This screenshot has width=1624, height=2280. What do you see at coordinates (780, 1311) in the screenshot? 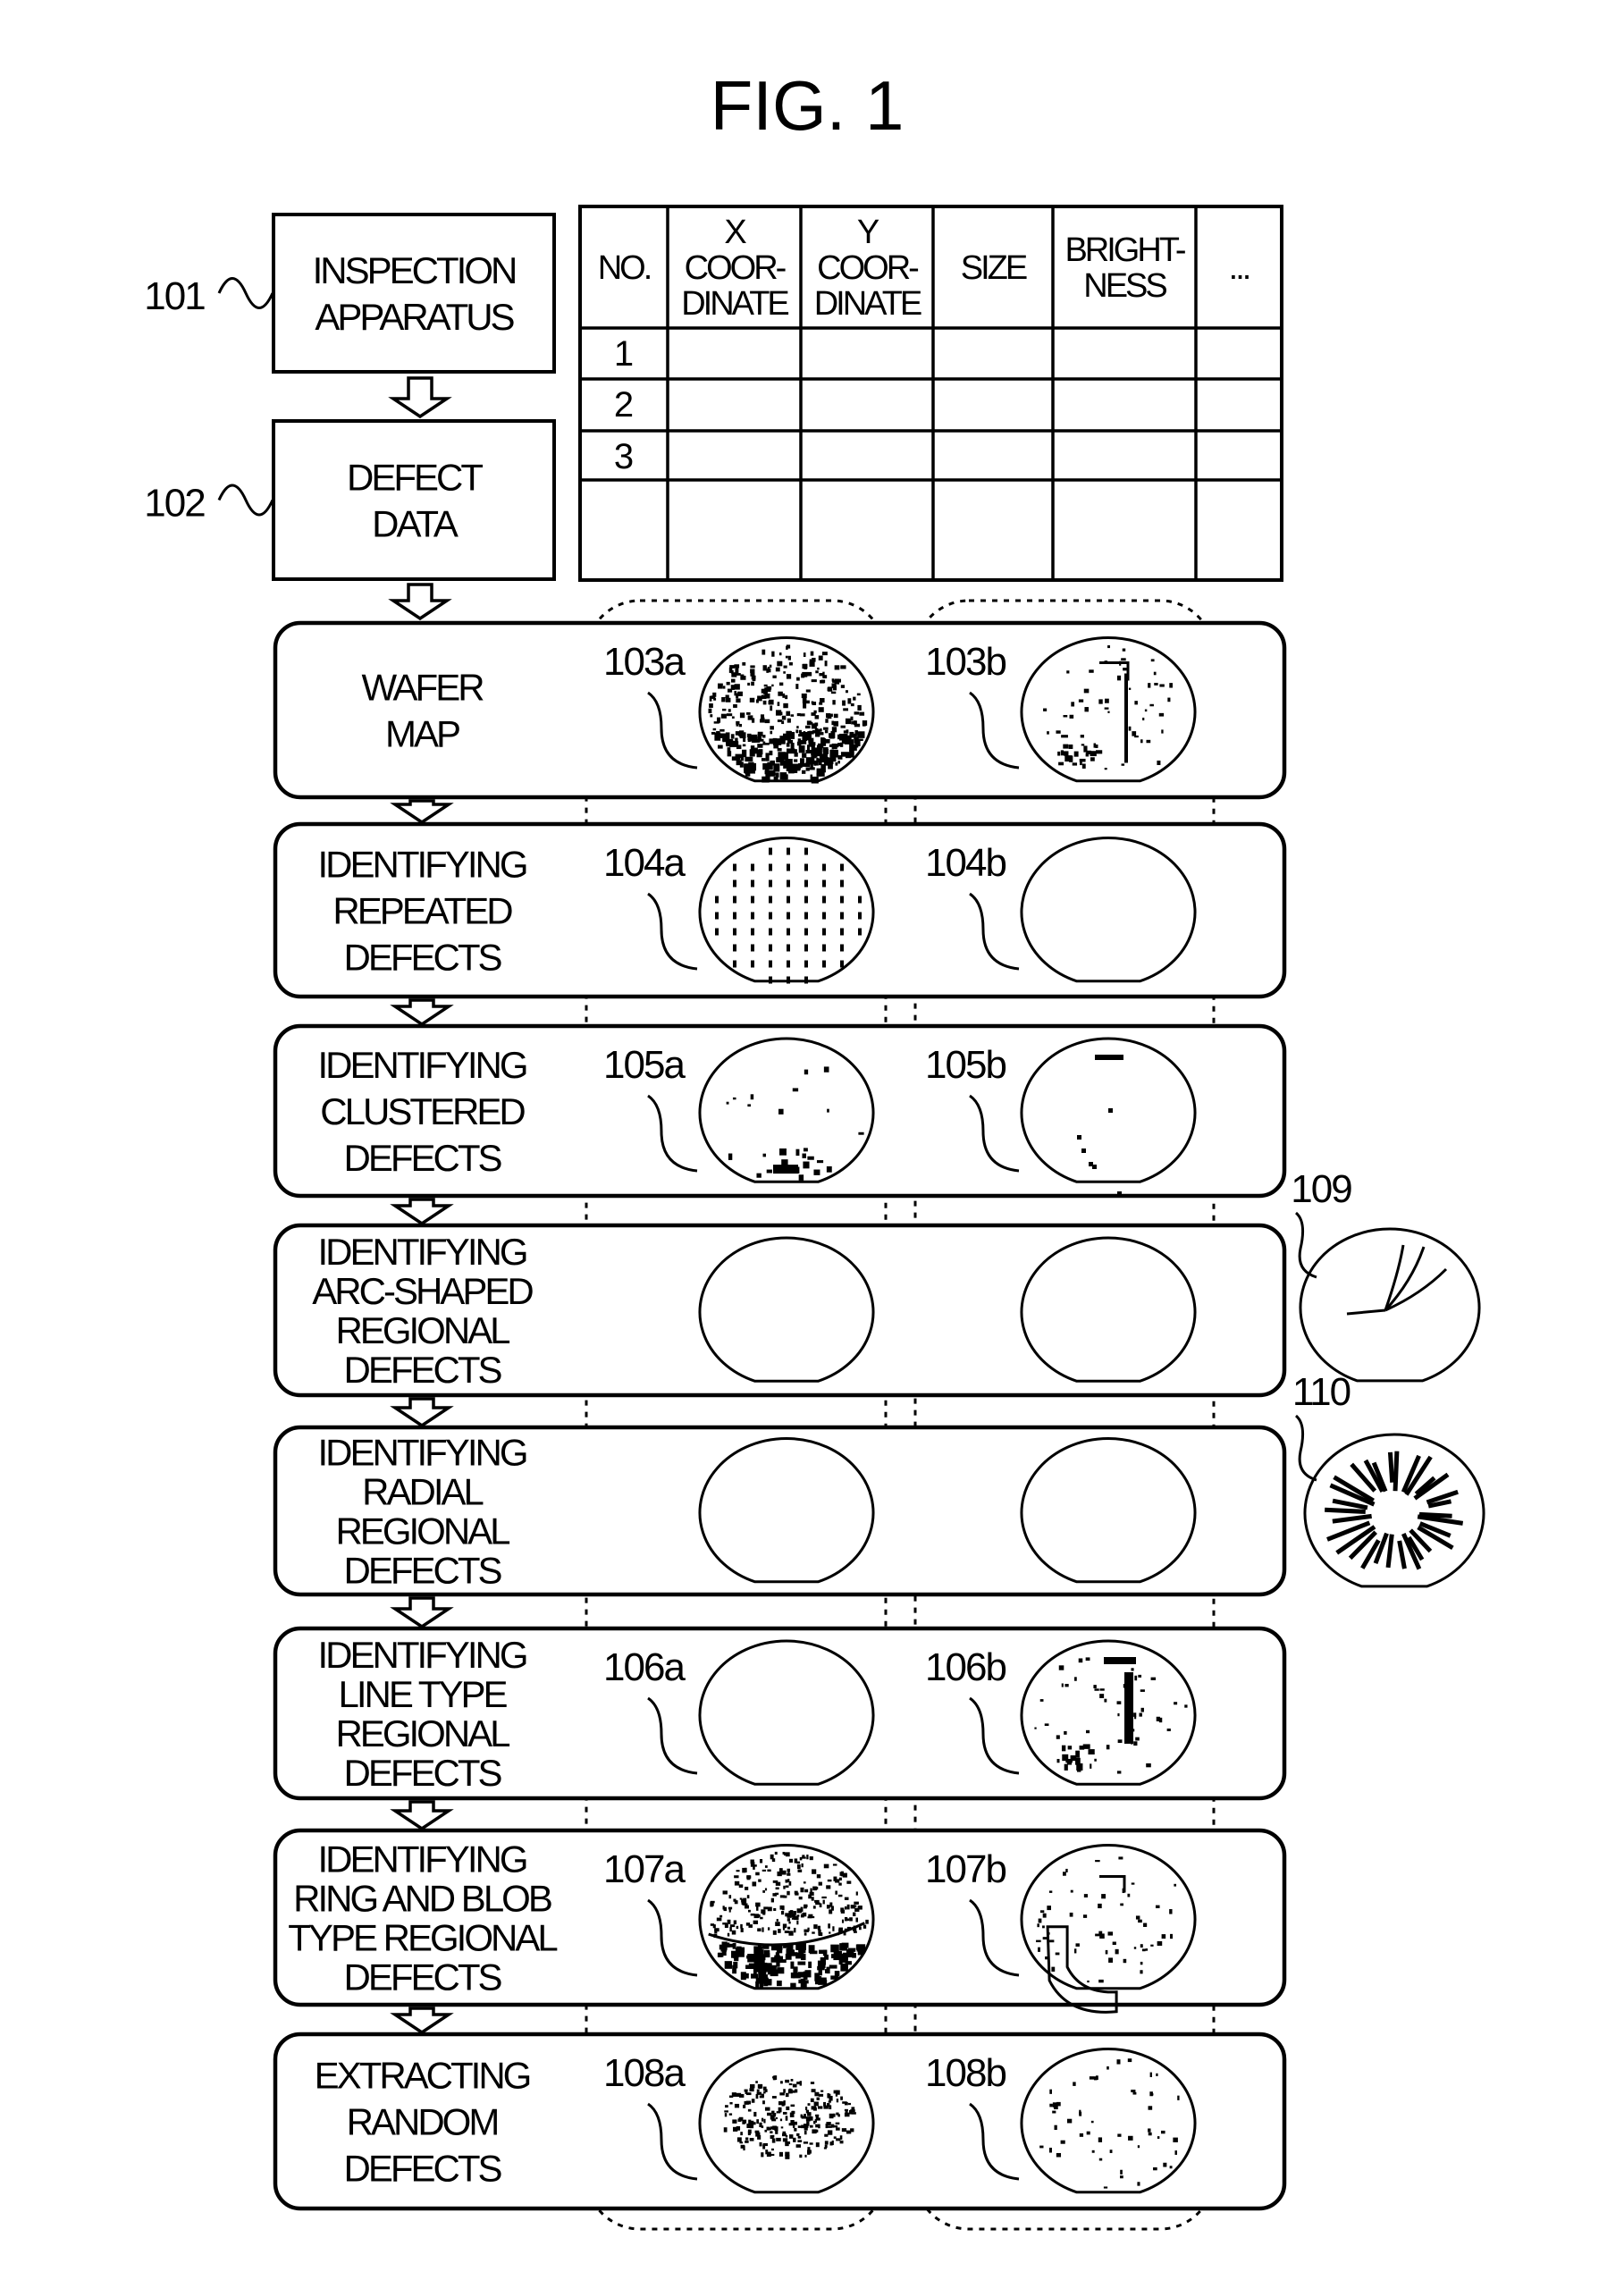
I see `process-stage: IDENTIFYINGARC-SHAPEDREGIONALDEFECTS` at bounding box center [780, 1311].